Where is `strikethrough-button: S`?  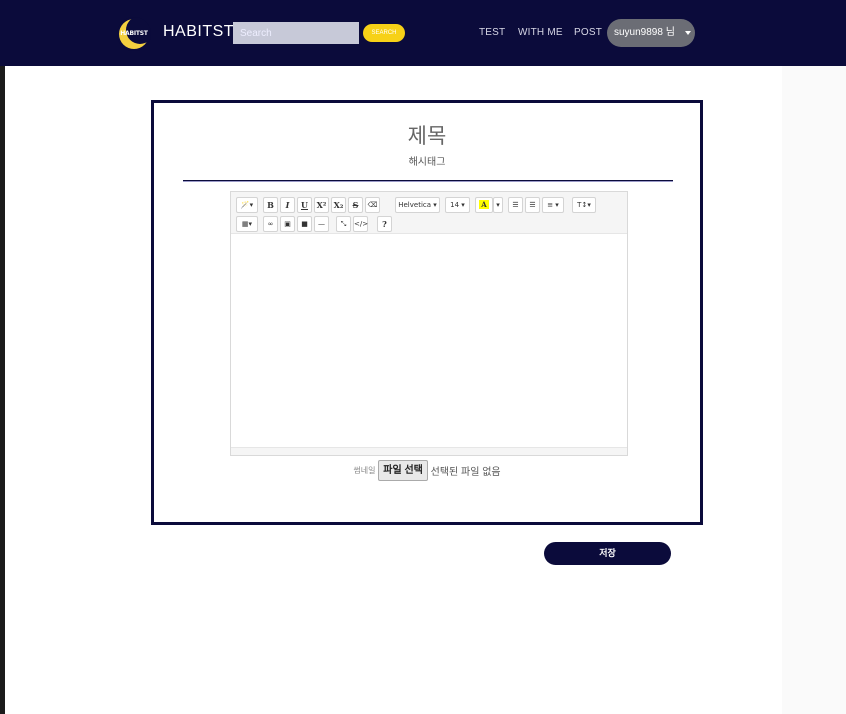
strikethrough-button: S is located at coordinates (355, 205).